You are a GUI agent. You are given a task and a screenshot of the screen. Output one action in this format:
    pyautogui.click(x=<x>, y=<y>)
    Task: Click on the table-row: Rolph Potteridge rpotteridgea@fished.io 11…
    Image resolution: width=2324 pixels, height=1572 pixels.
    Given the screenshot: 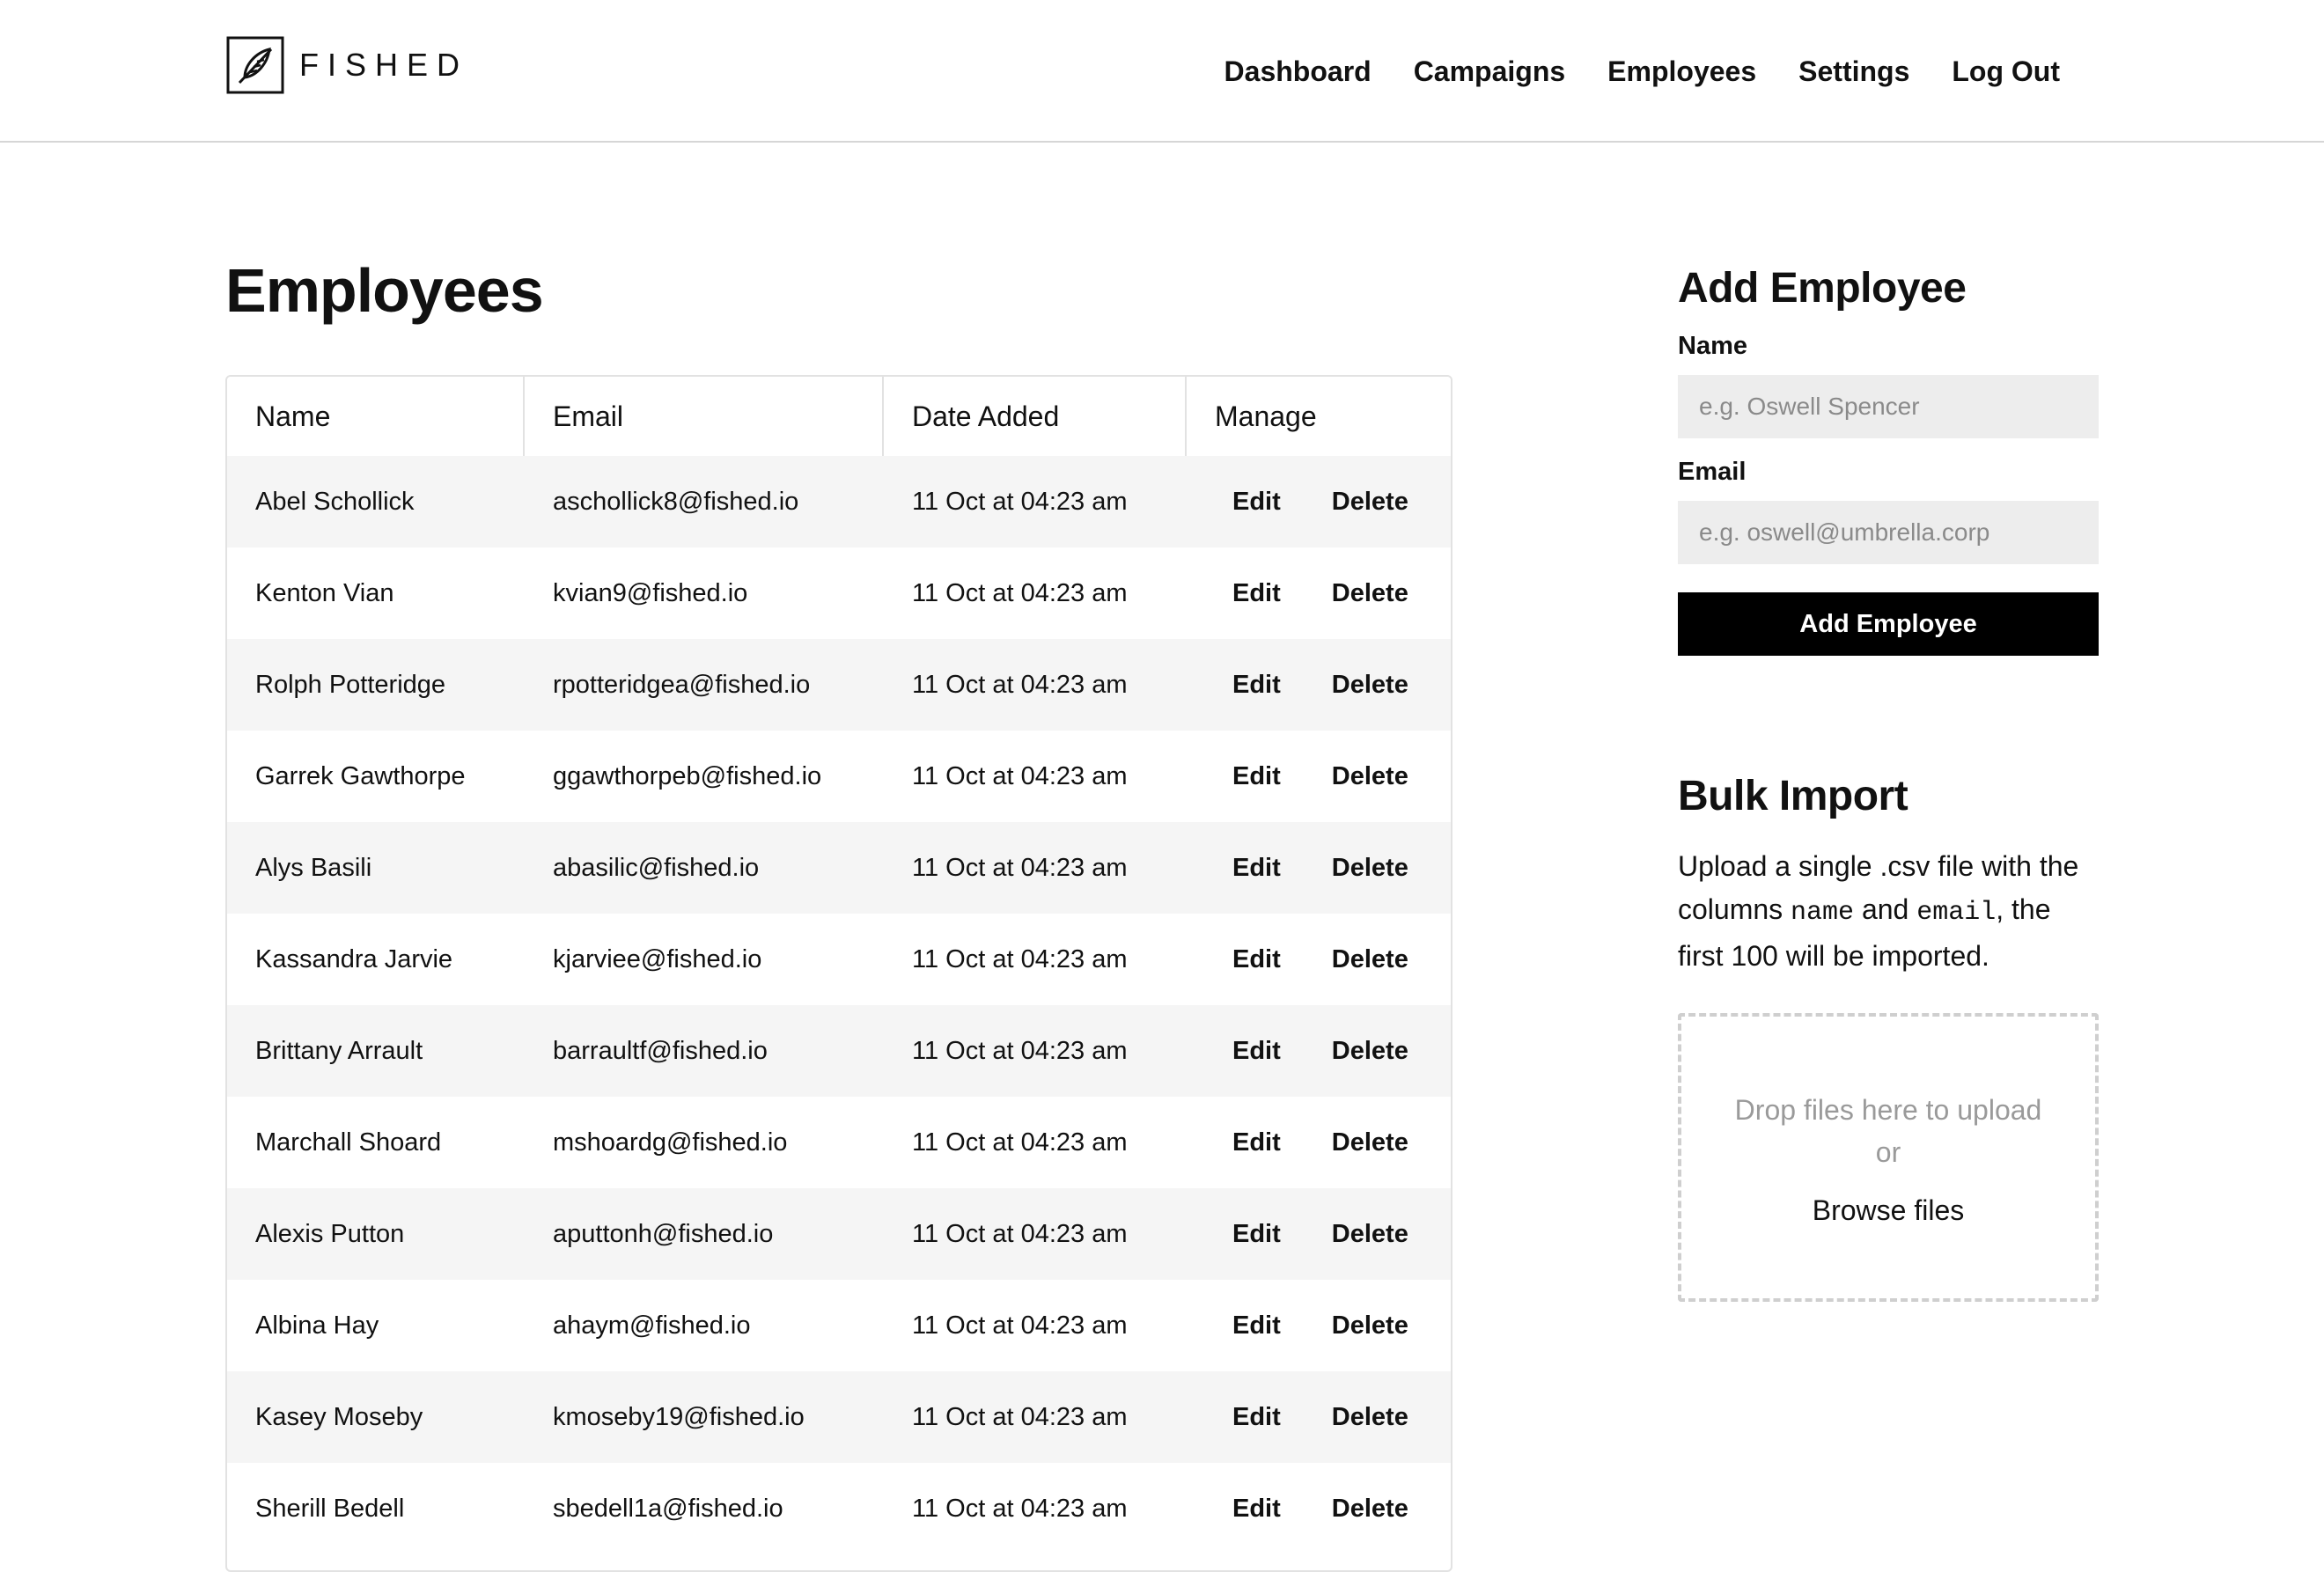 What is the action you would take?
    pyautogui.click(x=839, y=685)
    